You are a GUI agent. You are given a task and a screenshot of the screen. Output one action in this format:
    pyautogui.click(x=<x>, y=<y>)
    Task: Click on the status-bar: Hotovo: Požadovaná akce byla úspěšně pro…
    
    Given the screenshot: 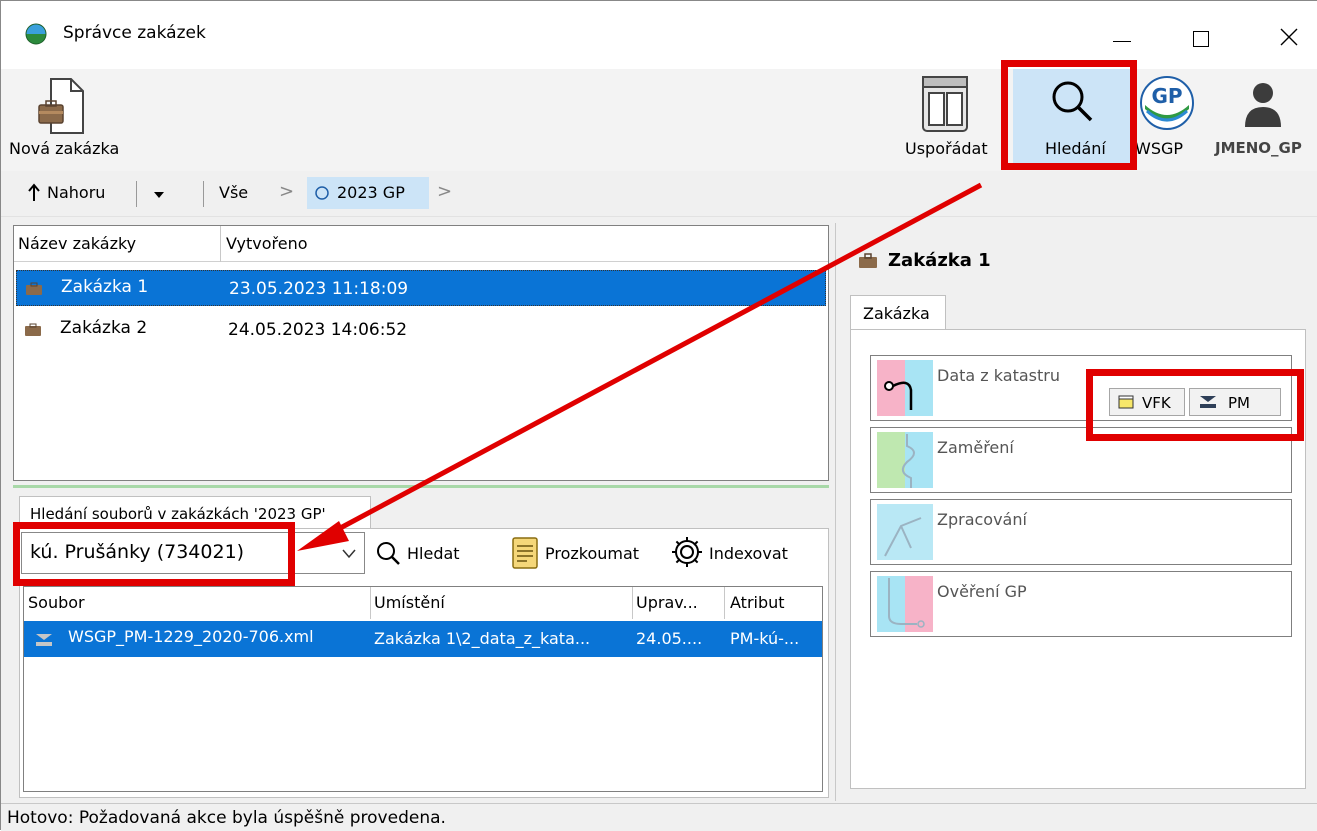 What is the action you would take?
    pyautogui.click(x=659, y=817)
    